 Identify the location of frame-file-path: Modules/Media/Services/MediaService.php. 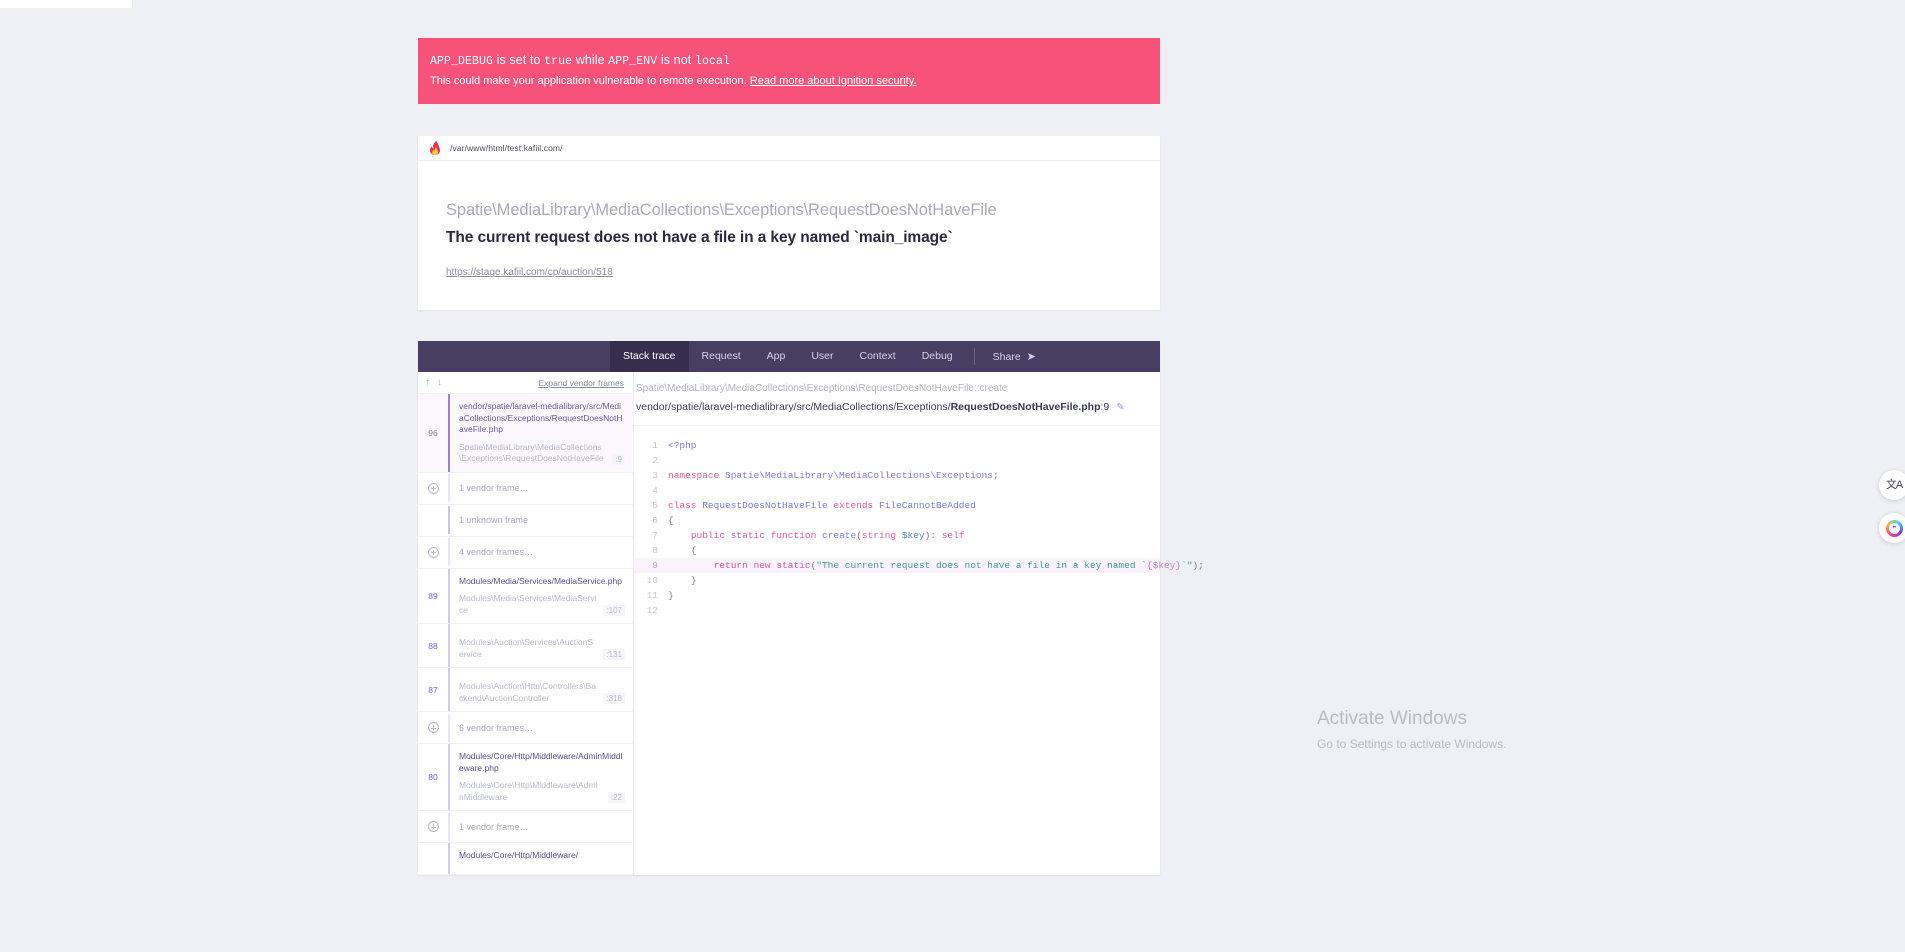
(540, 580).